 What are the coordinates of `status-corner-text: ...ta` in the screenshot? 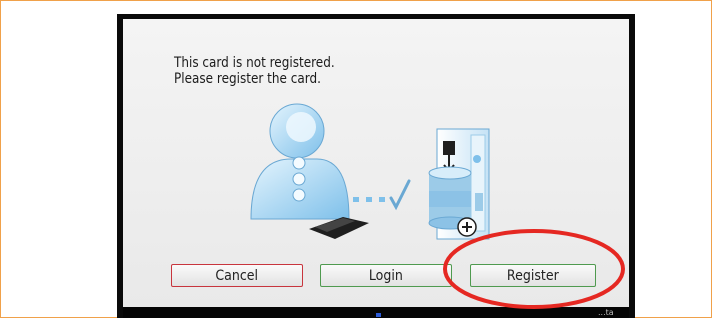 It's located at (606, 312).